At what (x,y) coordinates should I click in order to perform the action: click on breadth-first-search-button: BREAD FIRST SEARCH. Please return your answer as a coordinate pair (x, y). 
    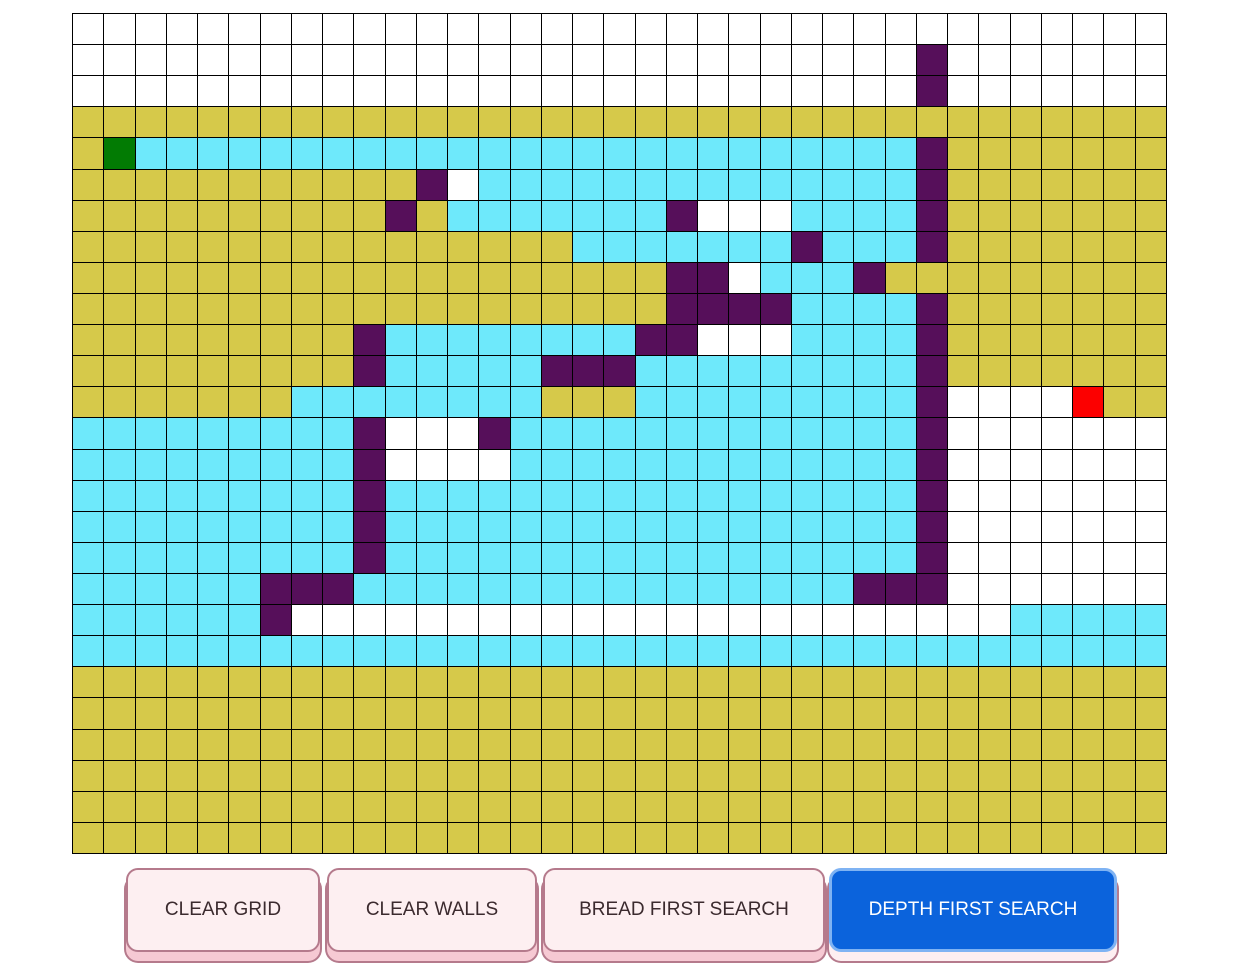
    Looking at the image, I should click on (684, 910).